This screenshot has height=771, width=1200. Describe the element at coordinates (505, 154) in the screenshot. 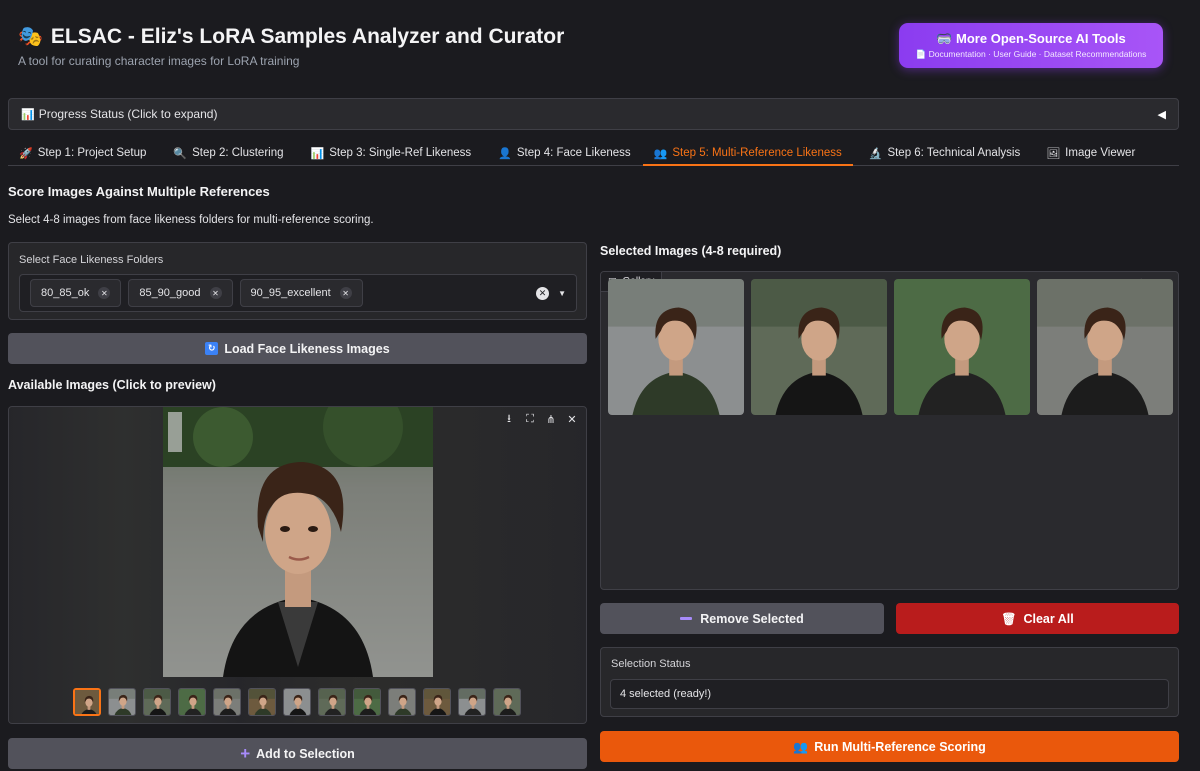

I see `person-icon: 👤` at that location.